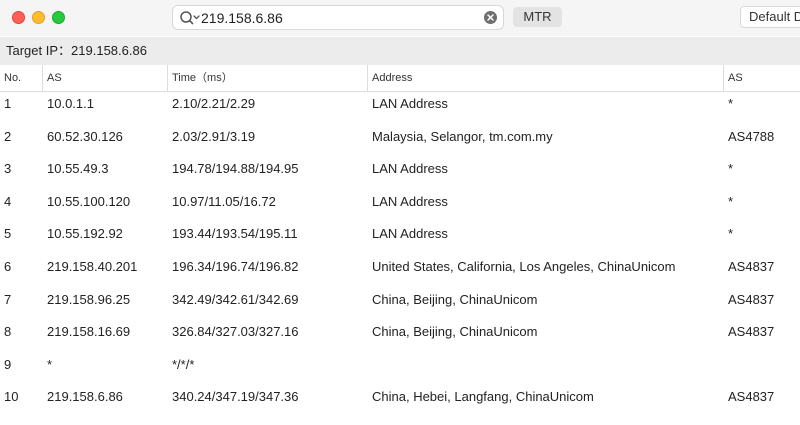 The width and height of the screenshot is (800, 425). Describe the element at coordinates (267, 78) in the screenshot. I see `column-header-time: Time（ms）` at that location.